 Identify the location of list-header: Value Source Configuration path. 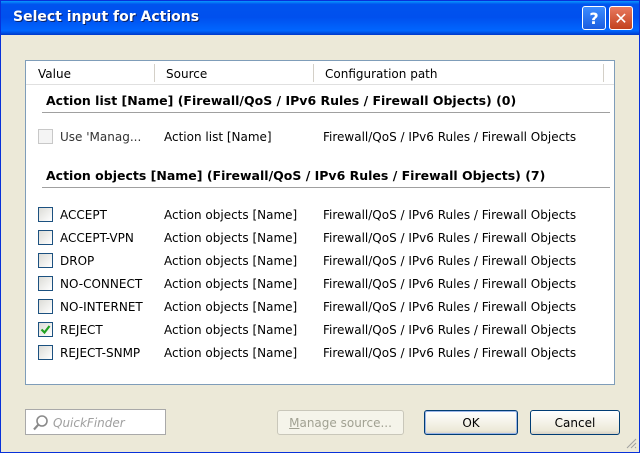
(320, 73).